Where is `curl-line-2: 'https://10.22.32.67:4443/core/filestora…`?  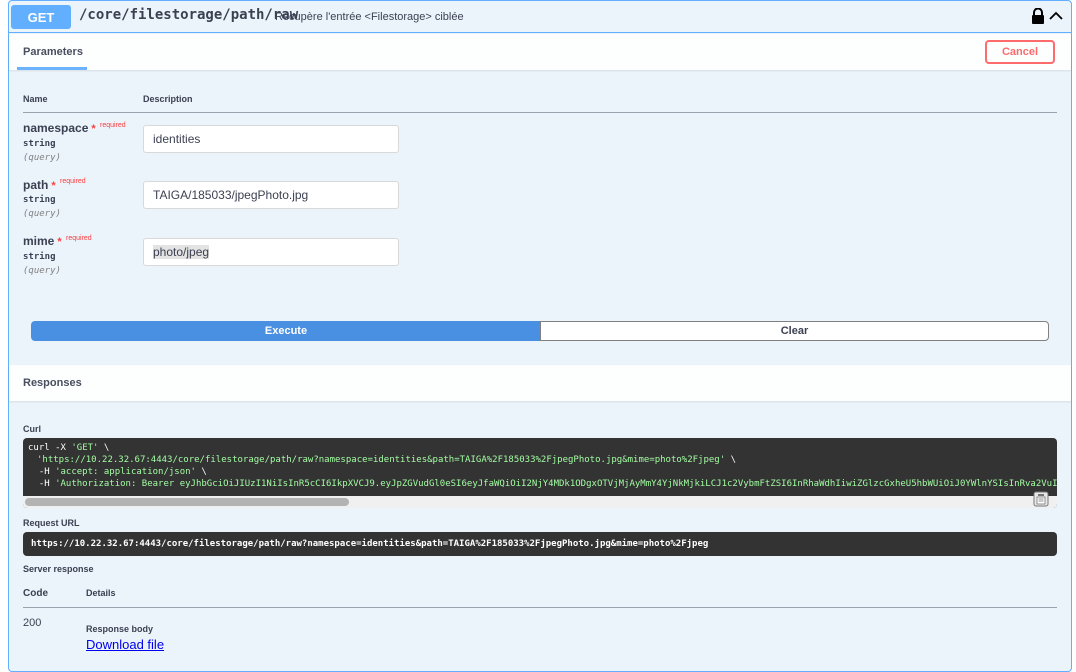
curl-line-2: 'https://10.22.32.67:4443/core/filestora… is located at coordinates (386, 460).